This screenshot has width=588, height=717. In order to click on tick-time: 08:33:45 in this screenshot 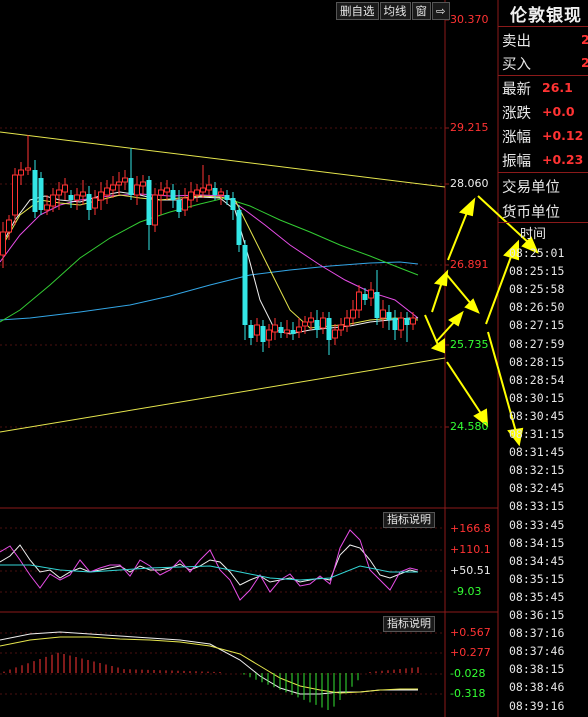, I will do `click(537, 524)`.